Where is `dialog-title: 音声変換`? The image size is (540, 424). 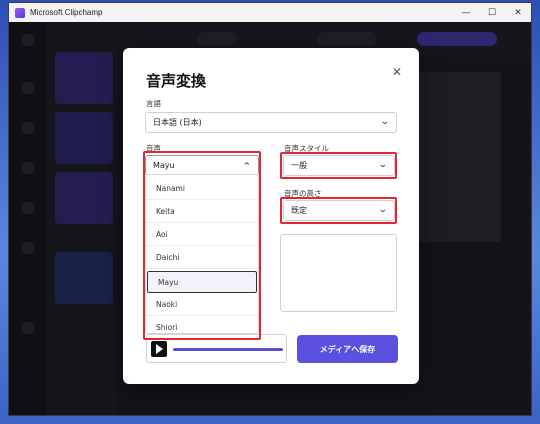
dialog-title: 音声変換 is located at coordinates (176, 81).